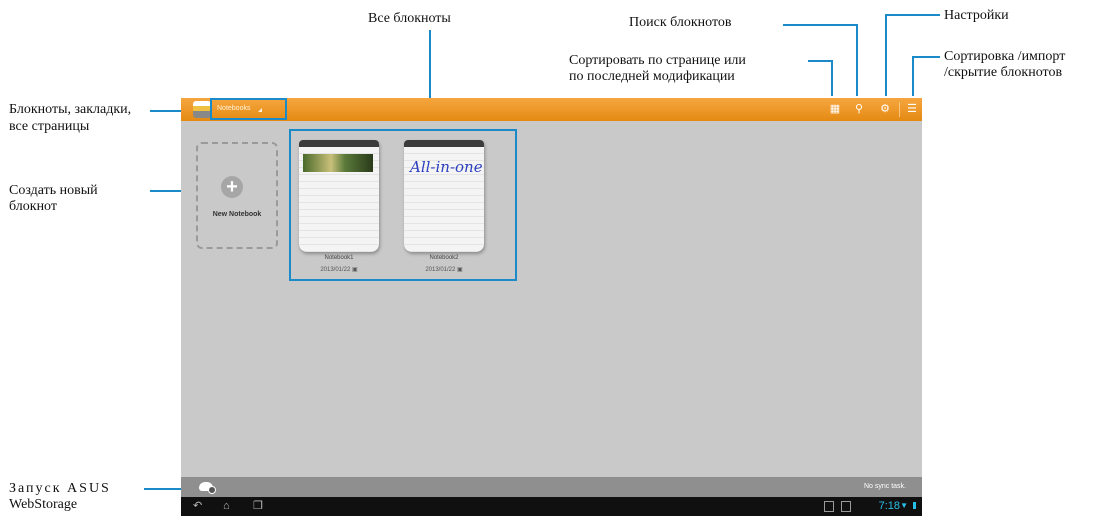 This screenshot has height=516, width=1106. What do you see at coordinates (832, 78) in the screenshot?
I see `callout-line-sort-v` at bounding box center [832, 78].